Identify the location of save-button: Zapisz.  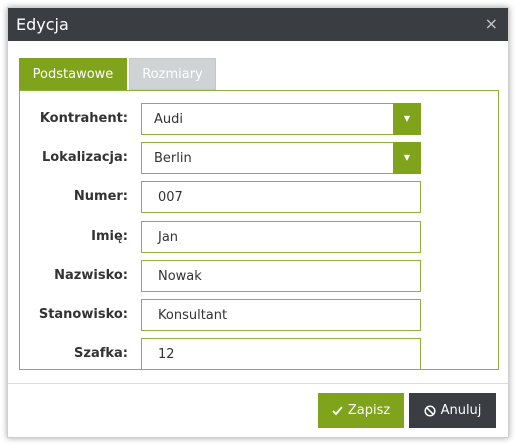
(361, 410).